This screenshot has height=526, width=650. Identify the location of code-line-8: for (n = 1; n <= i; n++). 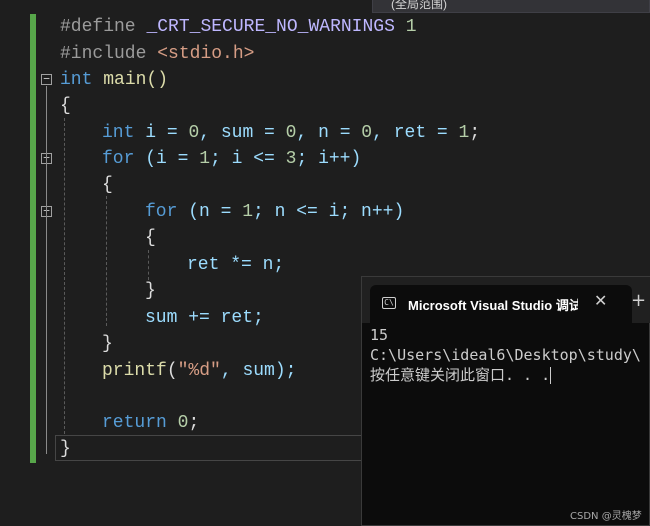
(274, 212).